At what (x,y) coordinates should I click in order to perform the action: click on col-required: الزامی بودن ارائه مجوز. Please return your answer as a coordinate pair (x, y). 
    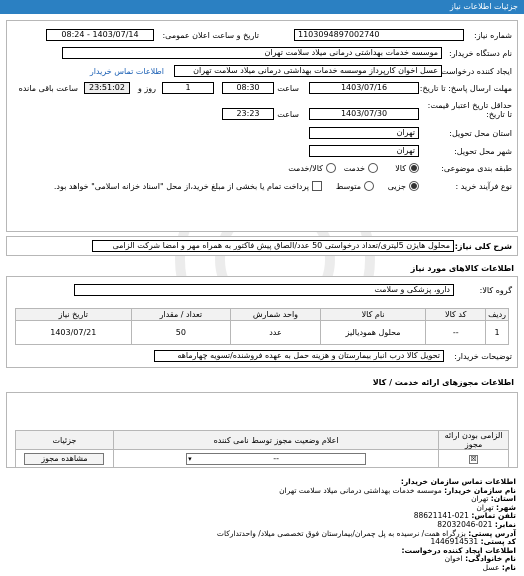
    Looking at the image, I should click on (473, 440).